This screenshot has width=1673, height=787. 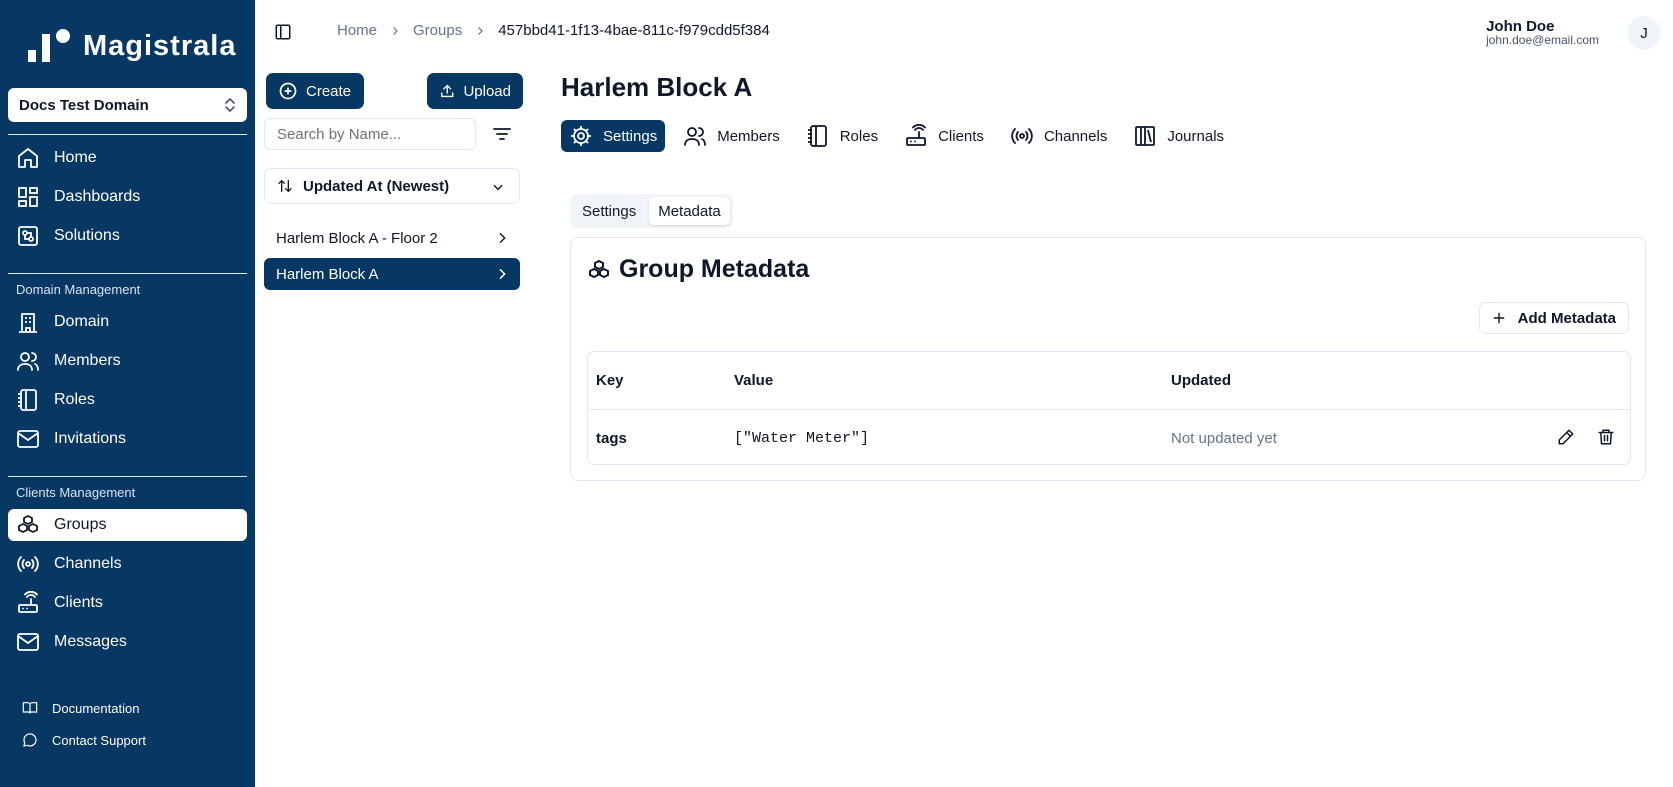 I want to click on upload-icon, so click(x=447, y=91).